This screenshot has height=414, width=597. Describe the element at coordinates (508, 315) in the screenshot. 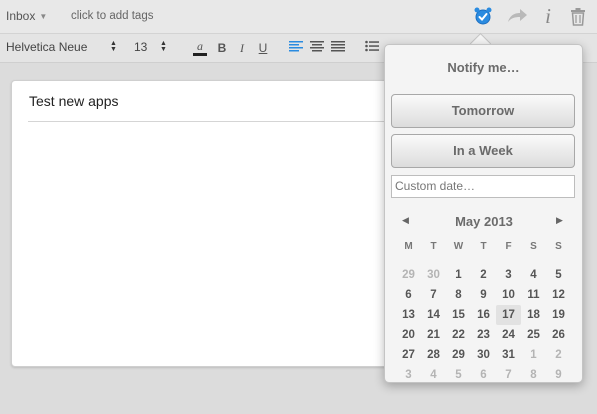

I see `calendar-day: 17` at that location.